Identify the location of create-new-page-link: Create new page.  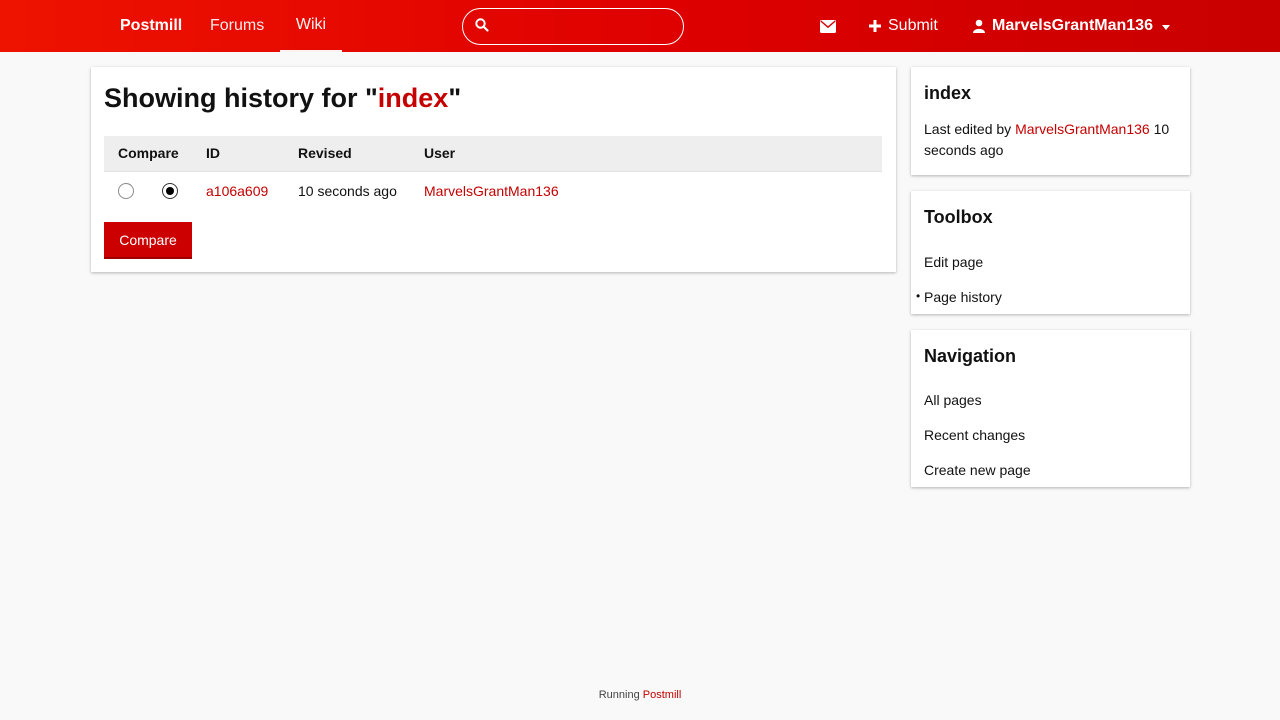
(977, 470).